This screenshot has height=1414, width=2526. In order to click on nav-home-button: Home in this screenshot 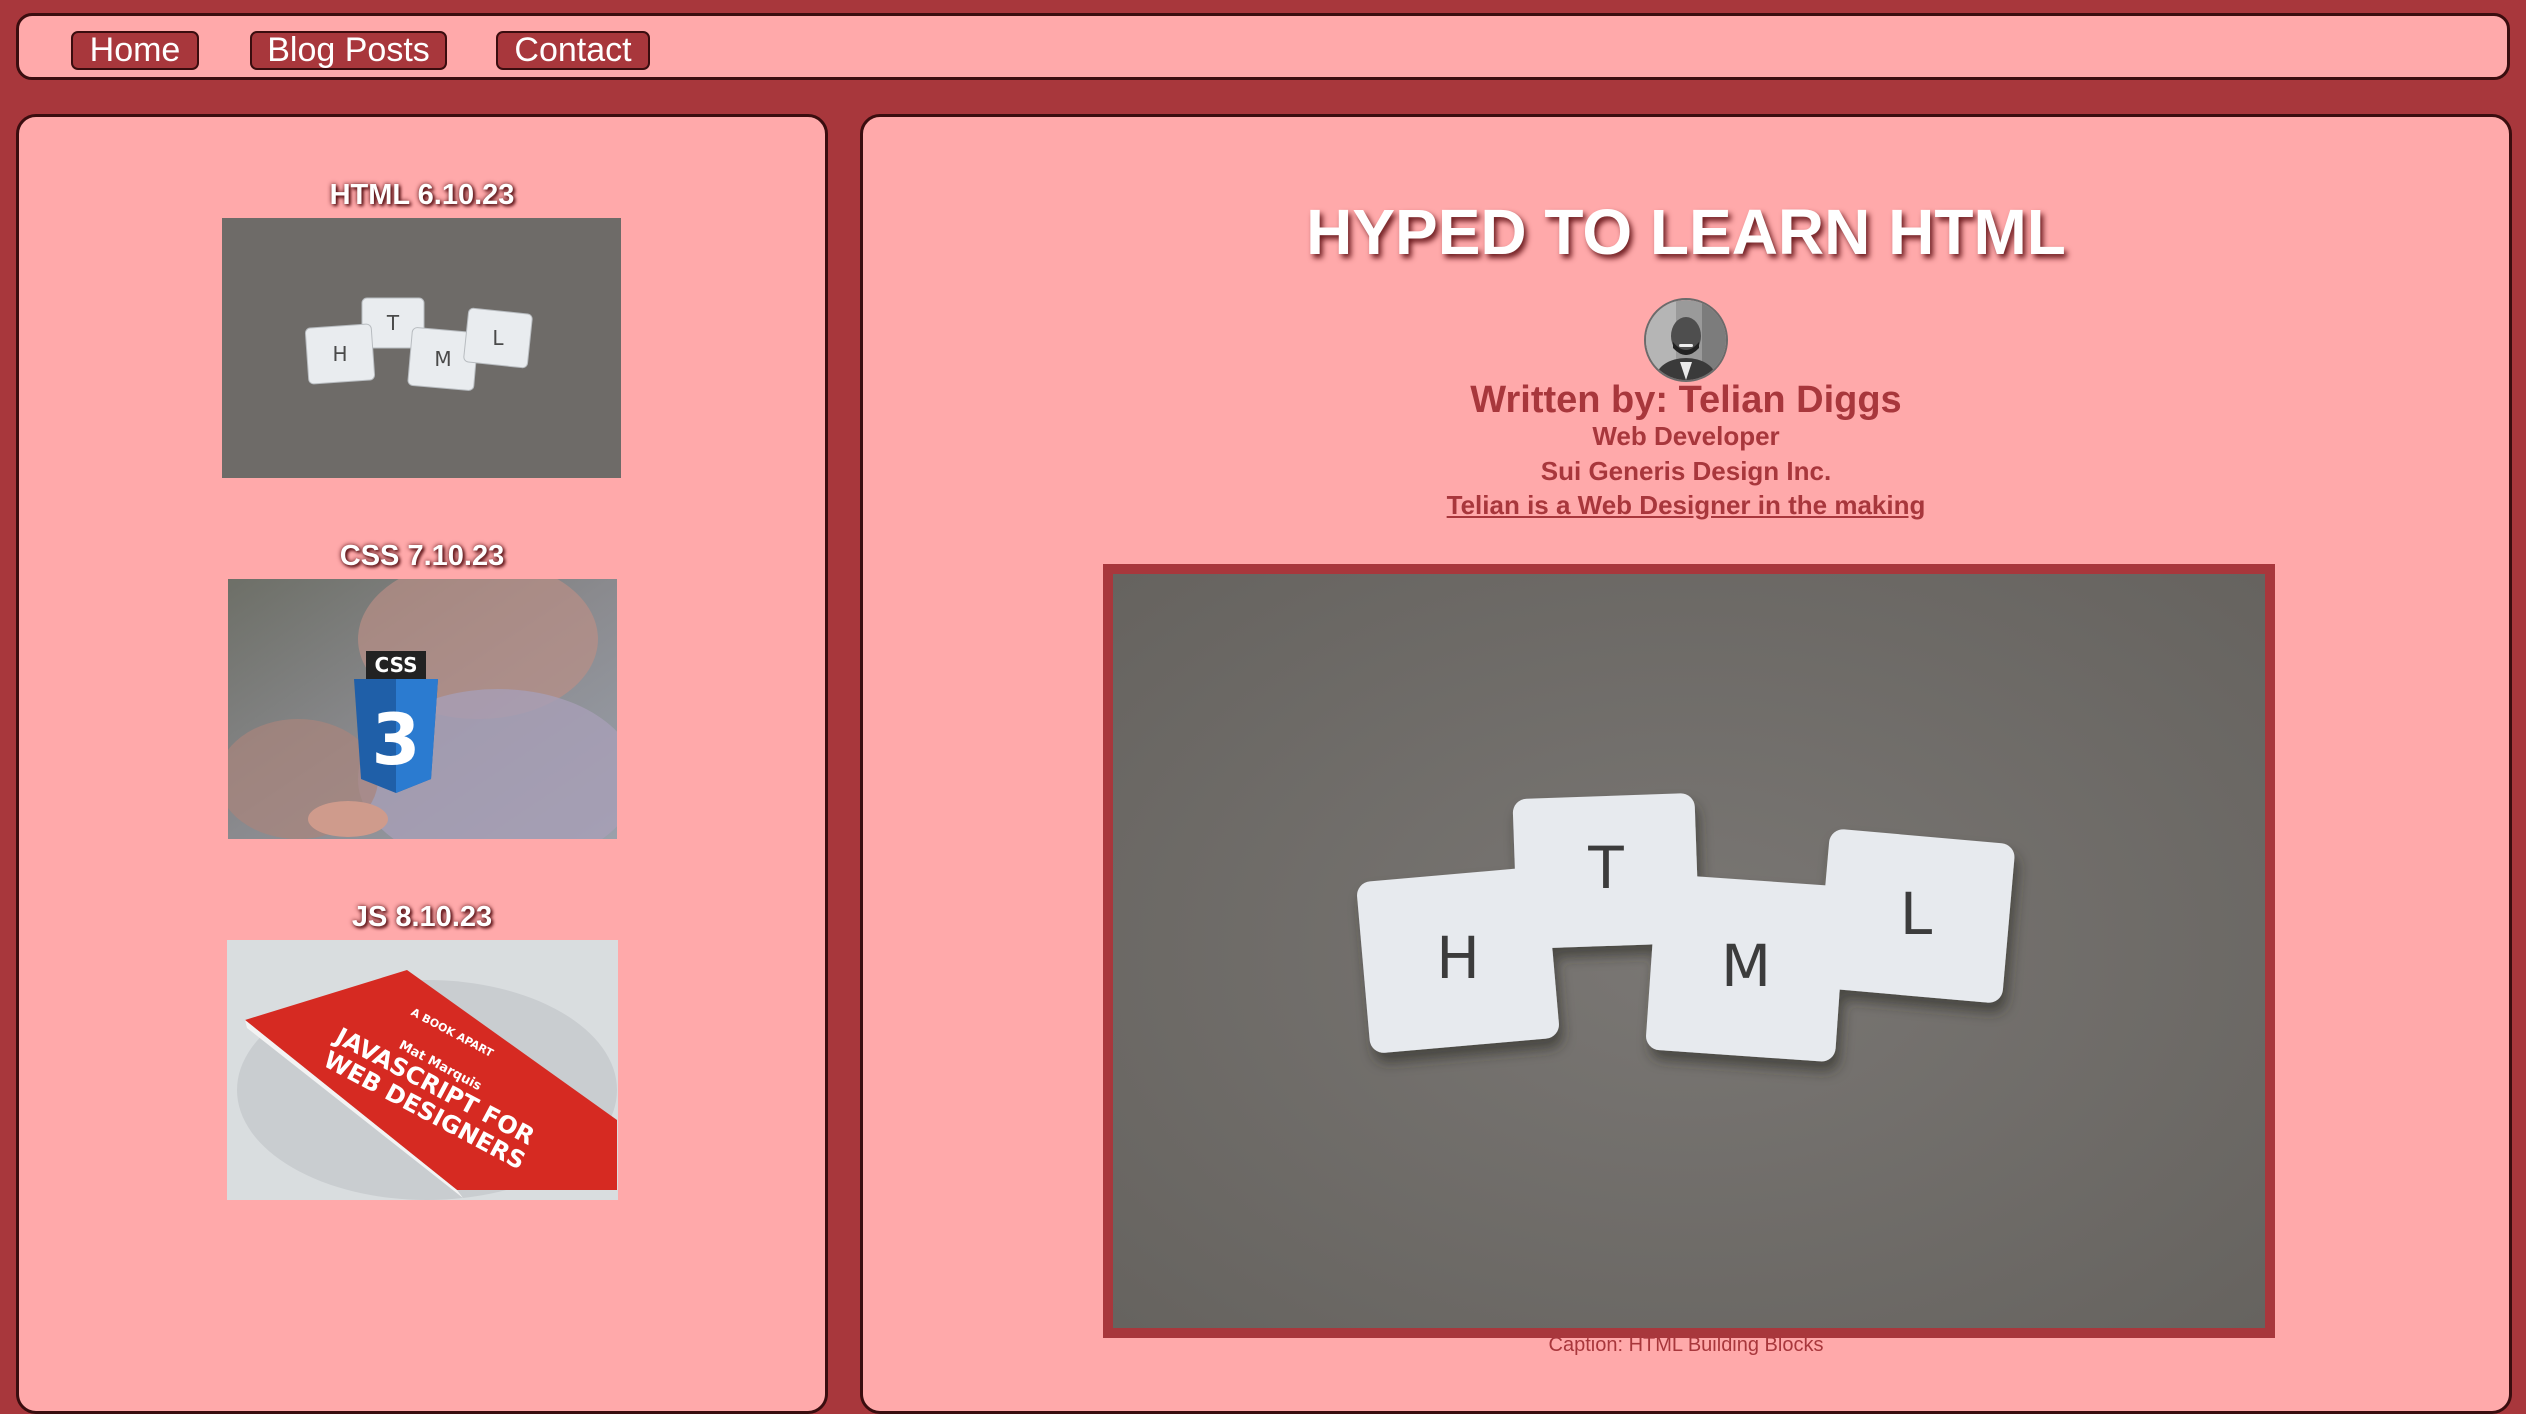, I will do `click(135, 50)`.